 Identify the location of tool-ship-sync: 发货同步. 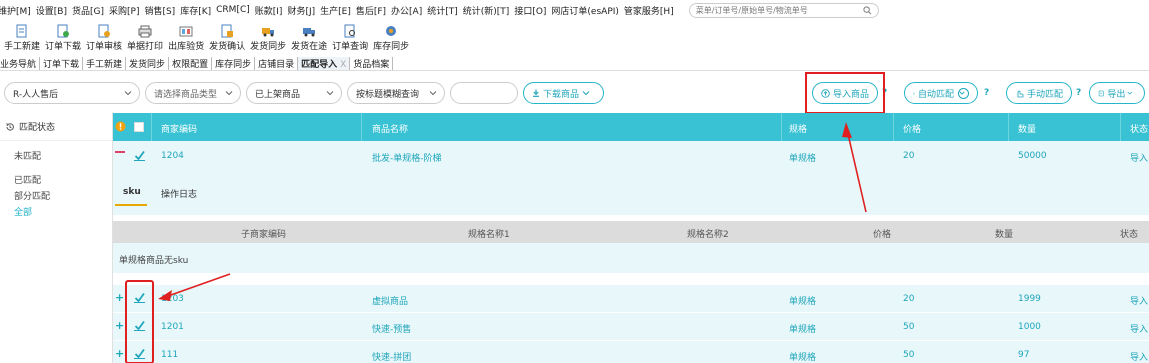
(268, 38).